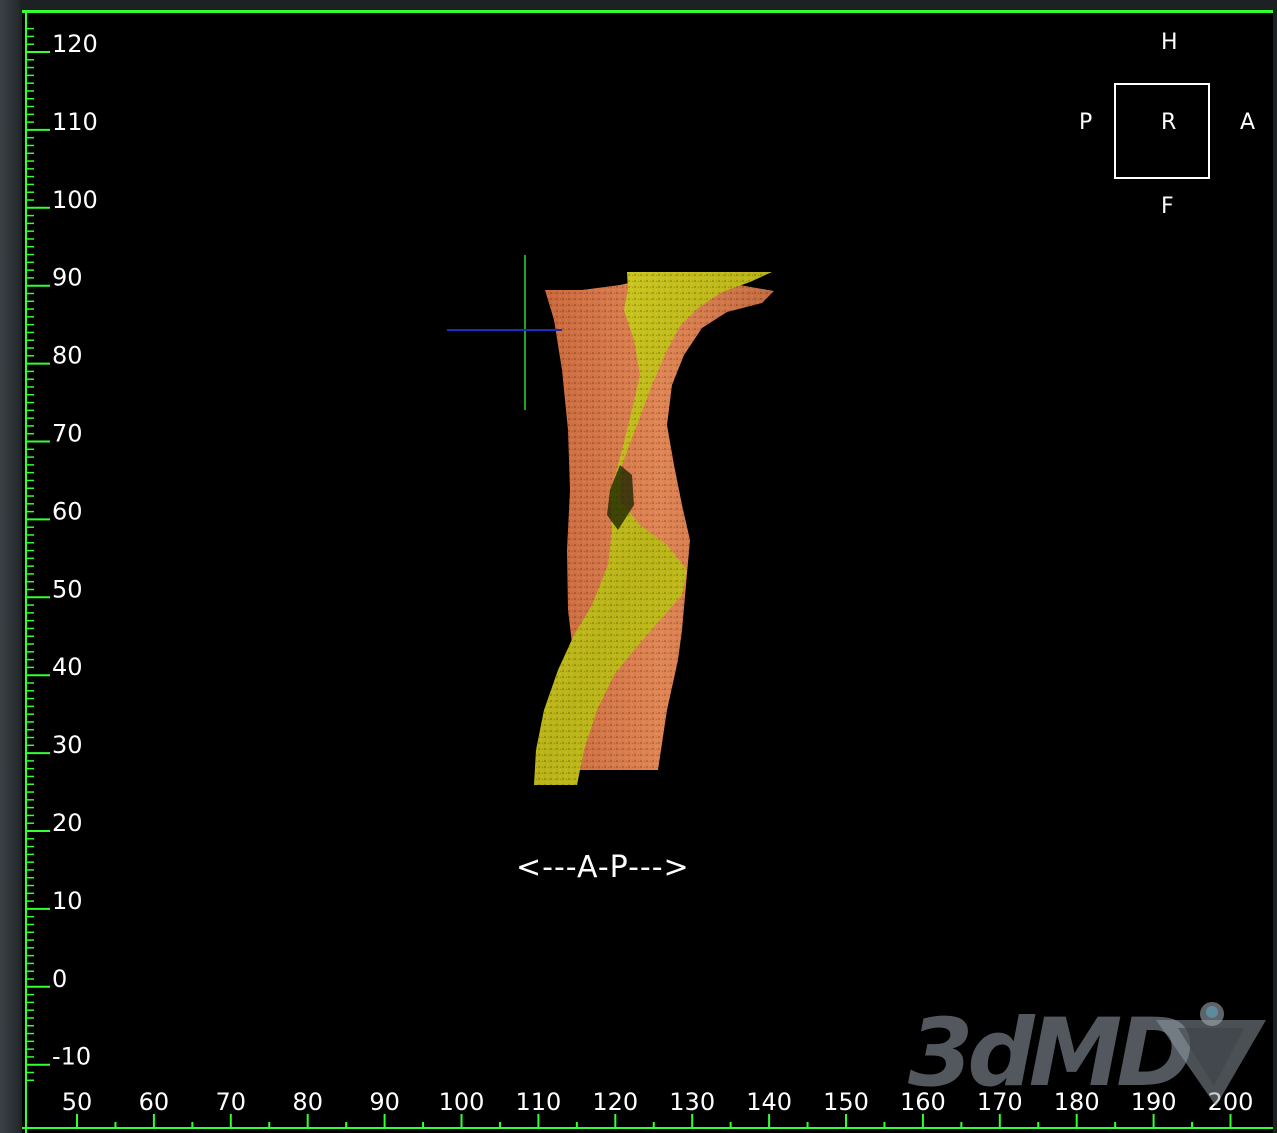 This screenshot has height=1133, width=1277. Describe the element at coordinates (75, 44) in the screenshot. I see `y-tick-label: 120` at that location.